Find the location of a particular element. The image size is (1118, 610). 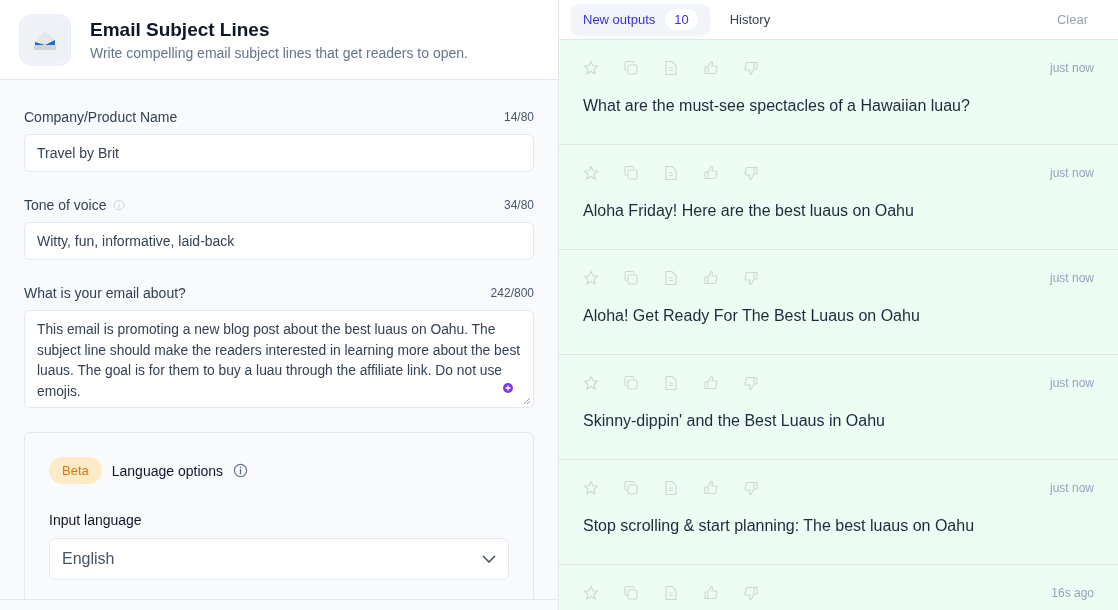

chevron-down-icon is located at coordinates (489, 559).